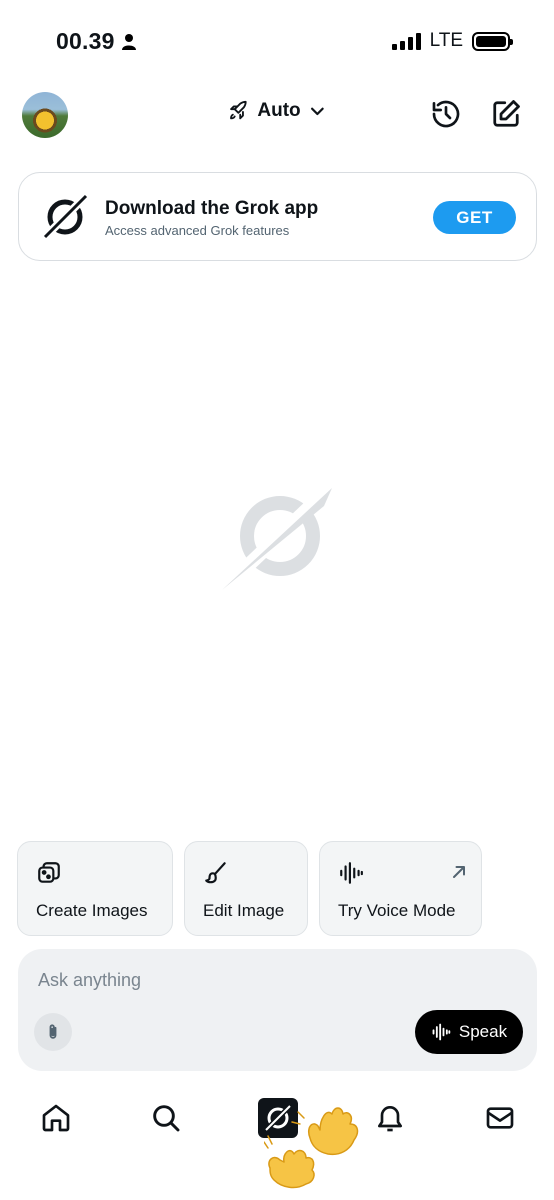 This screenshot has height=1200, width=554. I want to click on history-icon, so click(446, 114).